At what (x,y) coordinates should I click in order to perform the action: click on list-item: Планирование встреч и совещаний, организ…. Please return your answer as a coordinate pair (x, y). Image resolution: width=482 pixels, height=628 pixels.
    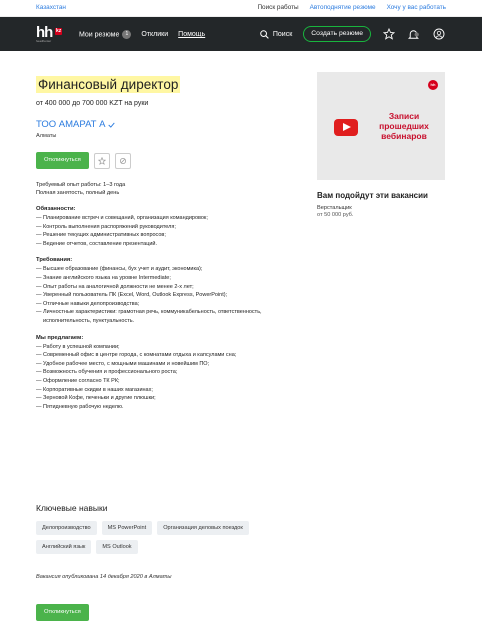
    Looking at the image, I should click on (171, 218).